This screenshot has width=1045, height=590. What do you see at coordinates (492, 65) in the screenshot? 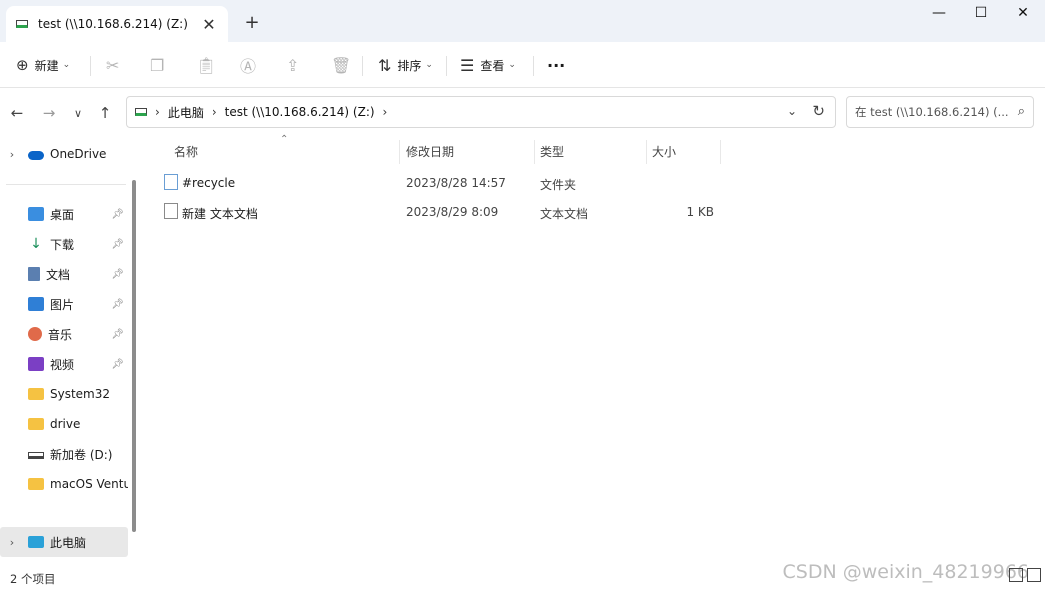
I see `view-label: 查看` at bounding box center [492, 65].